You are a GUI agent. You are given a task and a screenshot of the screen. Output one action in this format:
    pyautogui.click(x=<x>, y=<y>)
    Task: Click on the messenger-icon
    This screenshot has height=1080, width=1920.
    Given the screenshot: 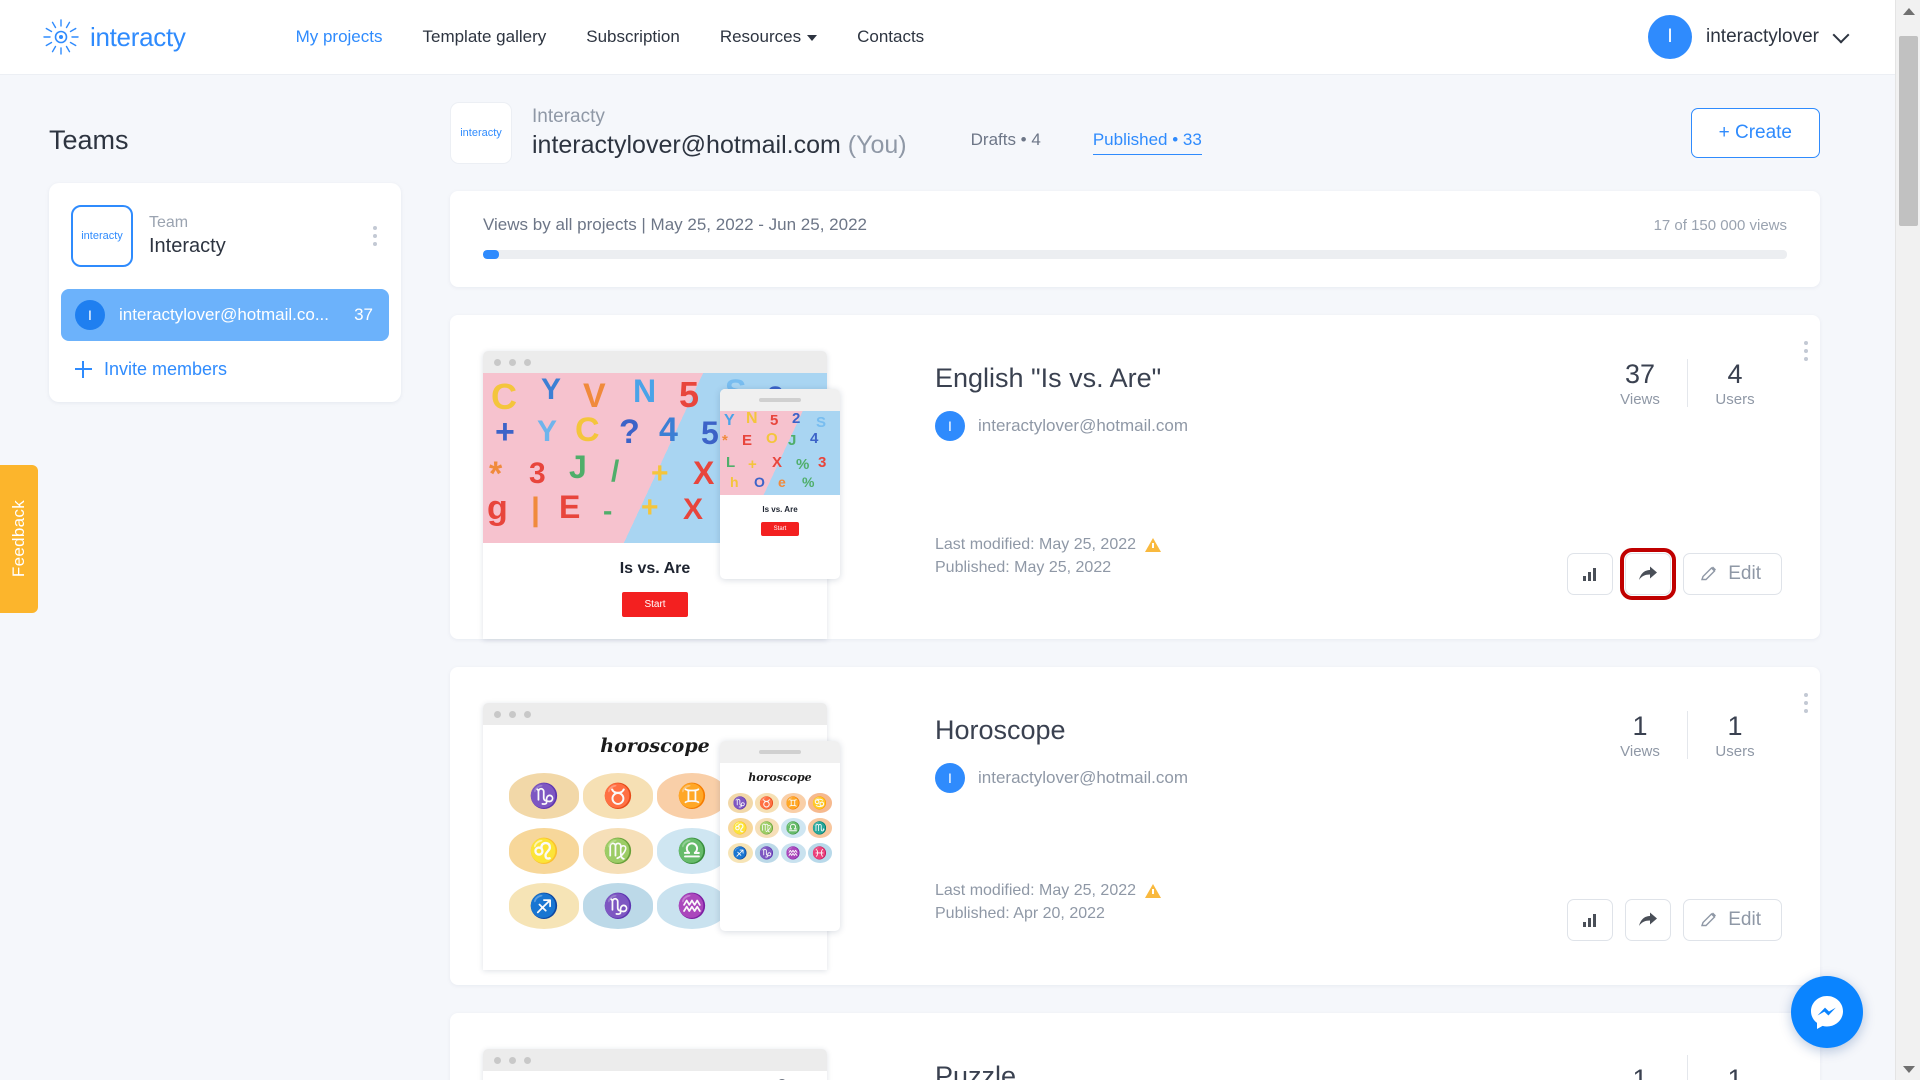 What is the action you would take?
    pyautogui.click(x=1827, y=1012)
    